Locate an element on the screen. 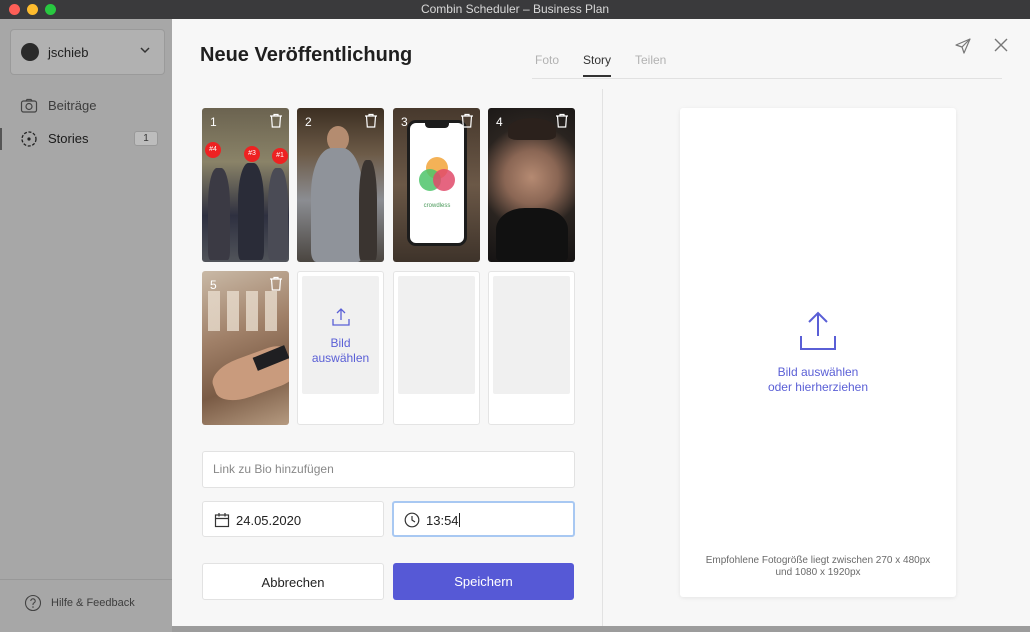  sidebar-item-stories: Stories 1 is located at coordinates (86, 139).